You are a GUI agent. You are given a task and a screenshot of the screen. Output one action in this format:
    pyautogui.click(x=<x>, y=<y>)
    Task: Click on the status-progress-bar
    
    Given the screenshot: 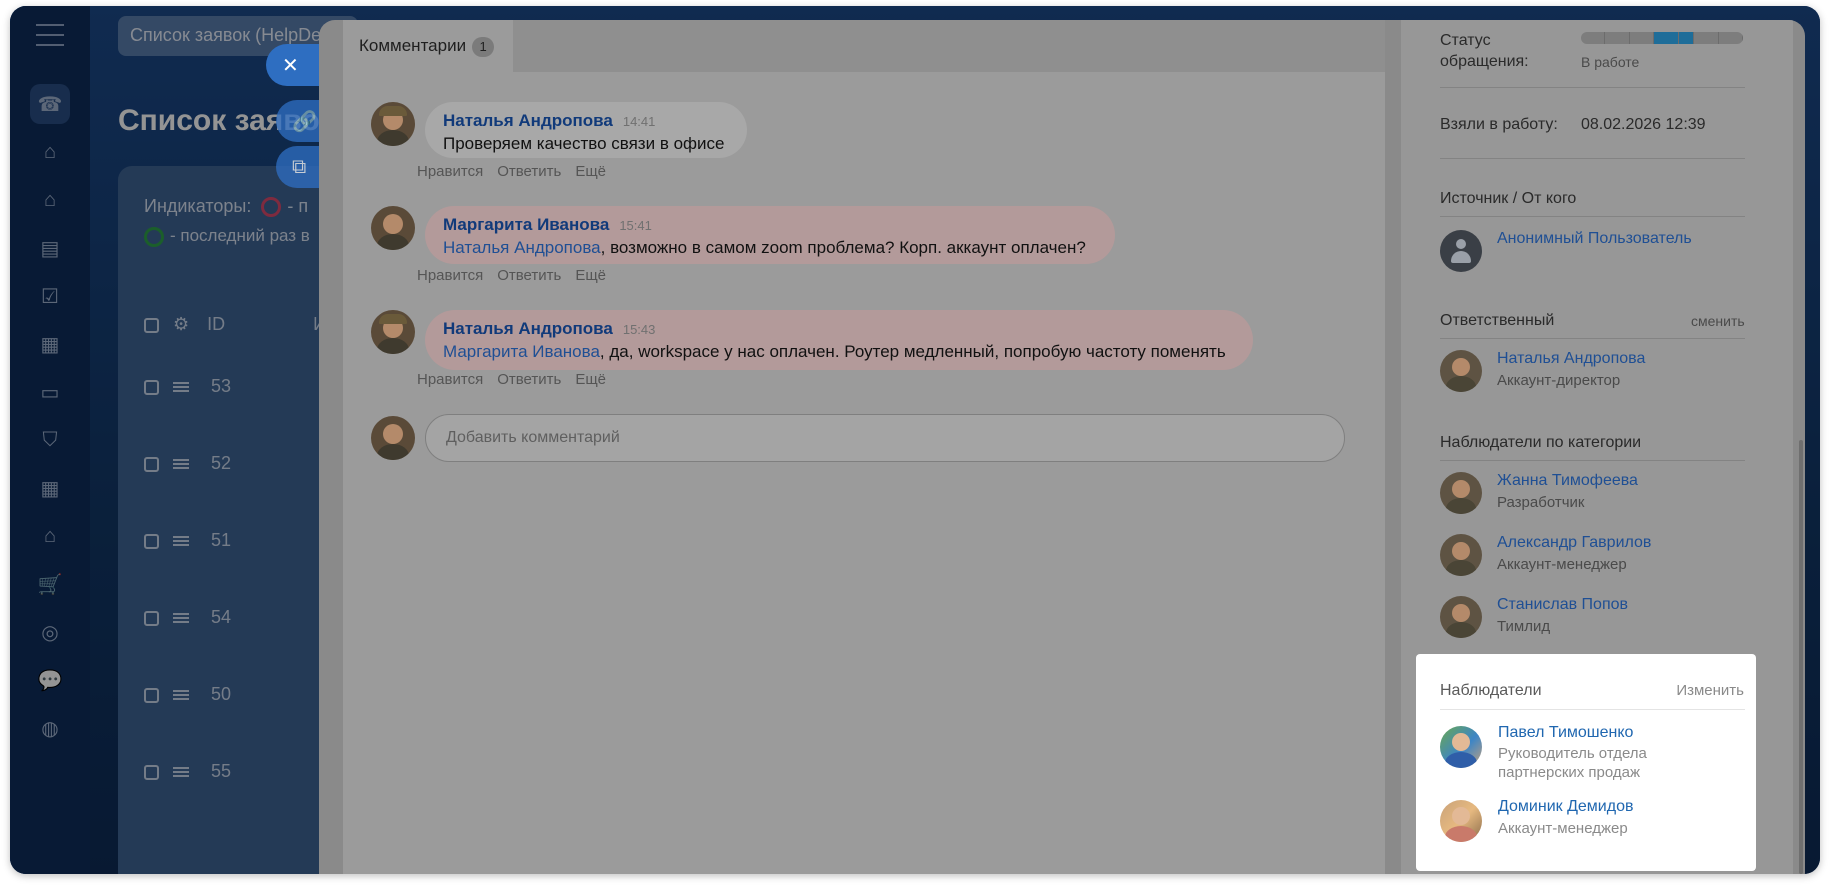 What is the action you would take?
    pyautogui.click(x=1662, y=38)
    